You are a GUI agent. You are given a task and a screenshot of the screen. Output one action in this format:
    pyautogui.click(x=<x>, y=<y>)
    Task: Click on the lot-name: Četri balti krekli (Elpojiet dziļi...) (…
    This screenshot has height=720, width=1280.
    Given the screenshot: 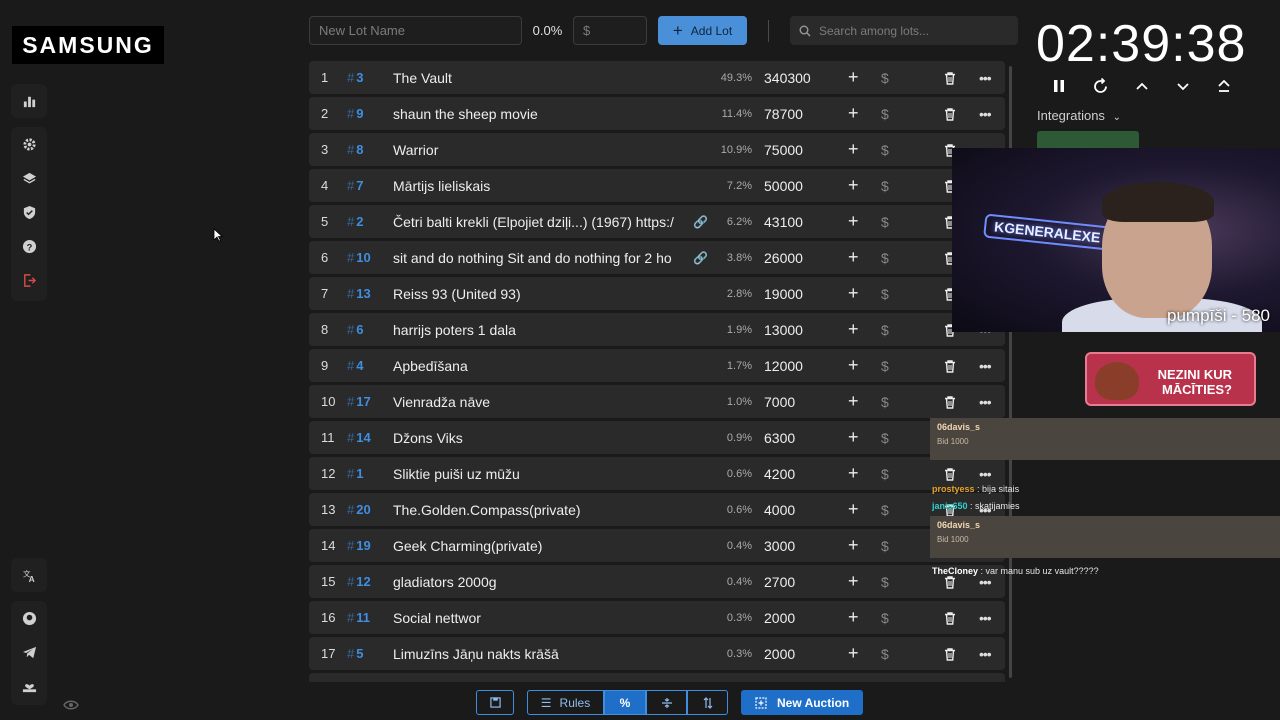 What is the action you would take?
    pyautogui.click(x=538, y=222)
    